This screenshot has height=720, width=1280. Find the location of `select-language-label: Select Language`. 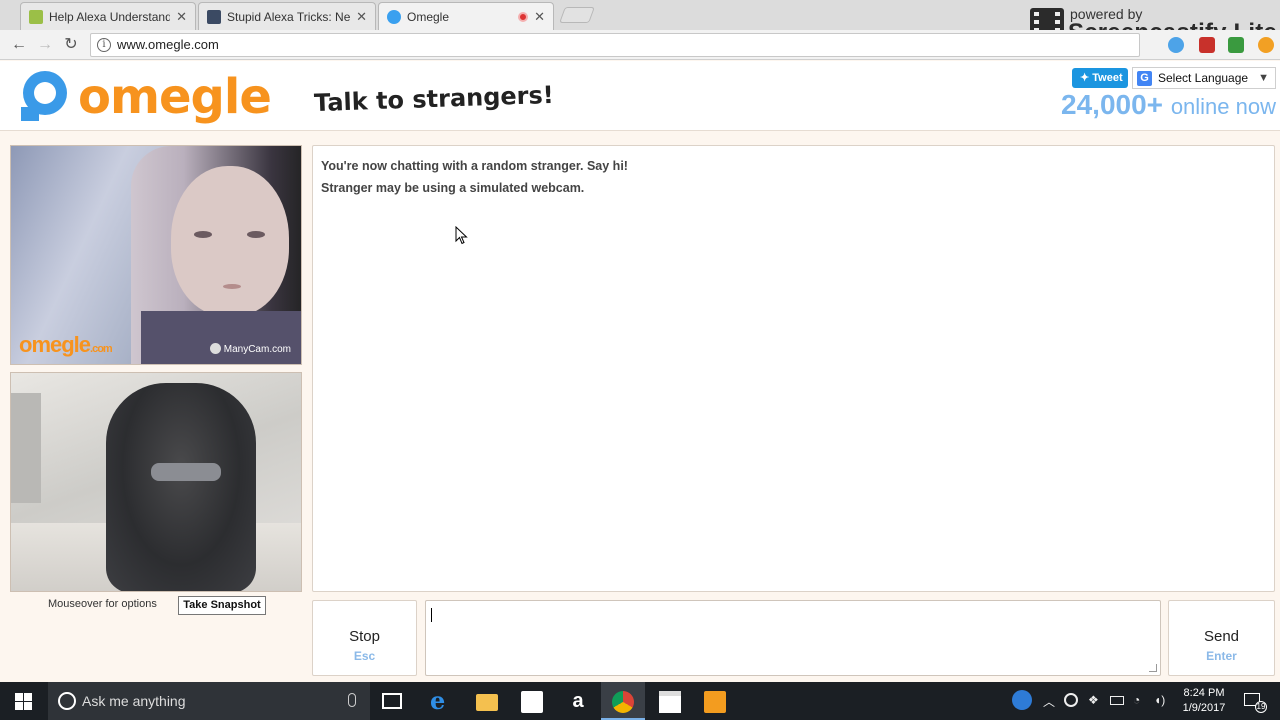

select-language-label: Select Language is located at coordinates (1203, 78).